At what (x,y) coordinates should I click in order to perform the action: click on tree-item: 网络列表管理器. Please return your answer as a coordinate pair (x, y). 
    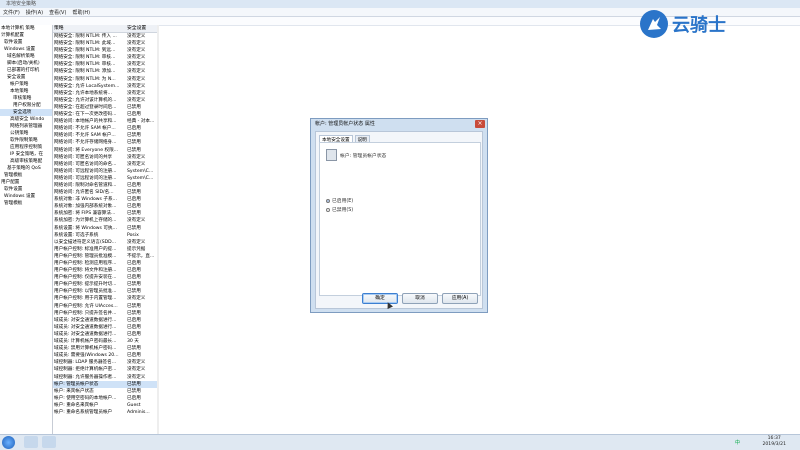
    Looking at the image, I should click on (26, 126).